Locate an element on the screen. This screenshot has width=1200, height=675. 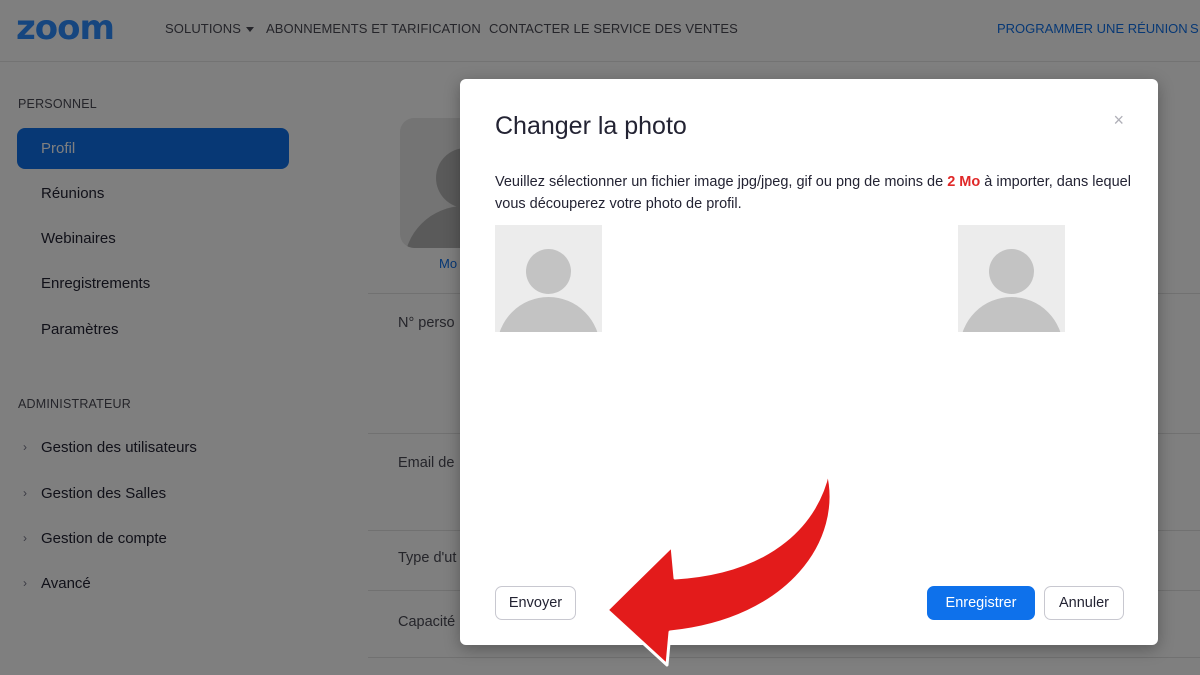
crop-preview-right is located at coordinates (1011, 278).